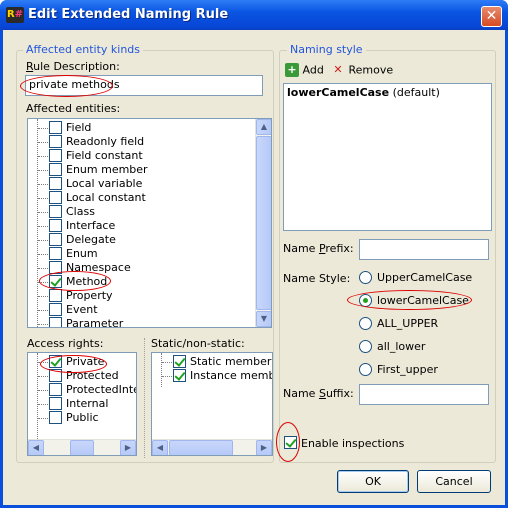 This screenshot has width=508, height=508. I want to click on access-right-item: Internal, so click(82, 404).